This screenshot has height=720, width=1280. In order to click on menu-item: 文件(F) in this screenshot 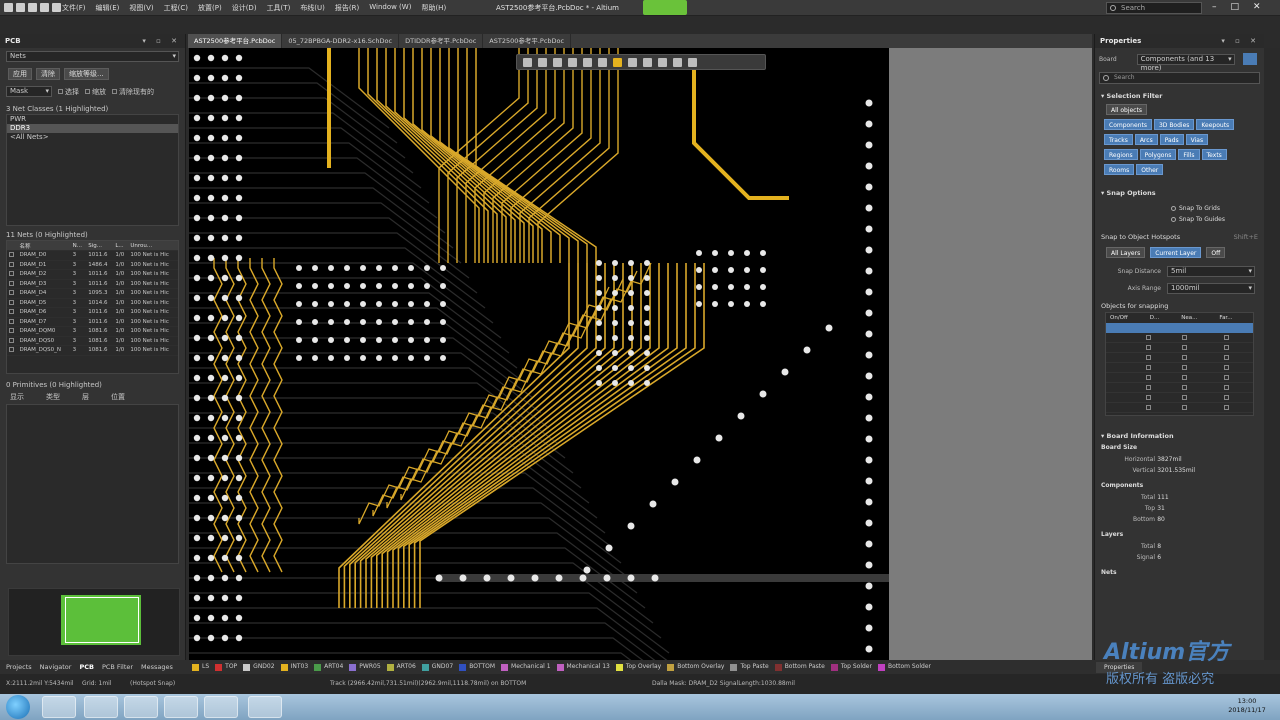, I will do `click(74, 8)`.